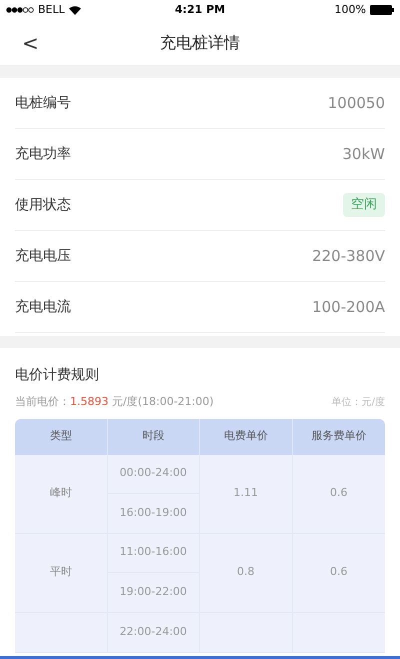 Image resolution: width=400 pixels, height=659 pixels. Describe the element at coordinates (43, 154) in the screenshot. I see `detail-label: 充电功率` at that location.